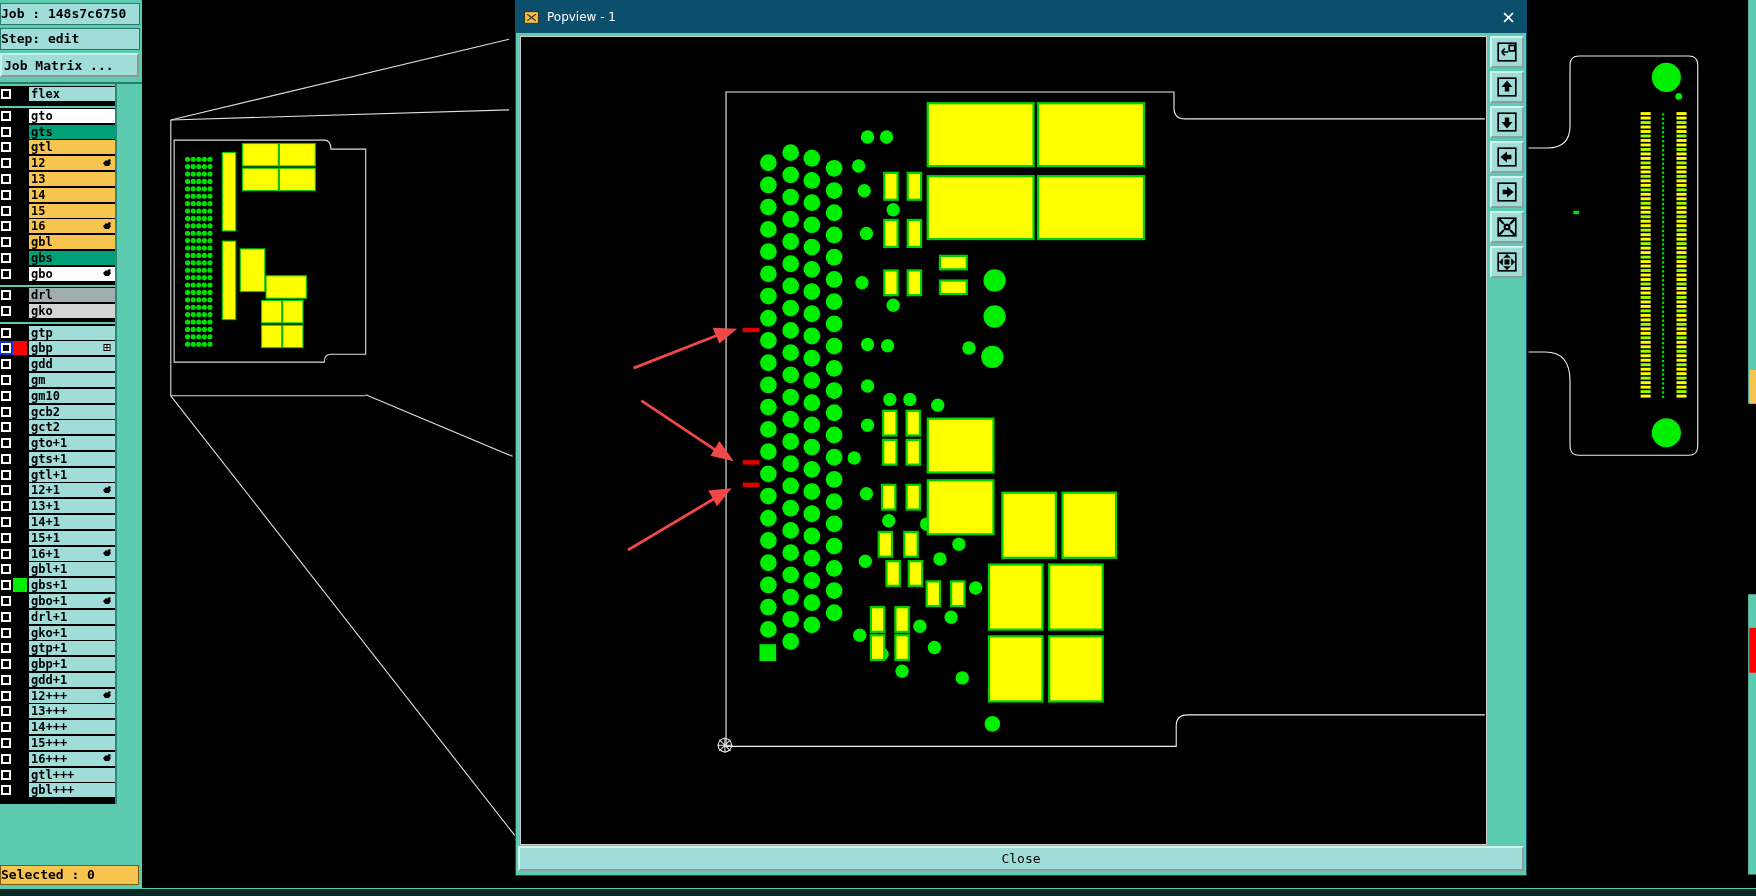 This screenshot has height=896, width=1756. I want to click on layer-name: 15+1, so click(72, 537).